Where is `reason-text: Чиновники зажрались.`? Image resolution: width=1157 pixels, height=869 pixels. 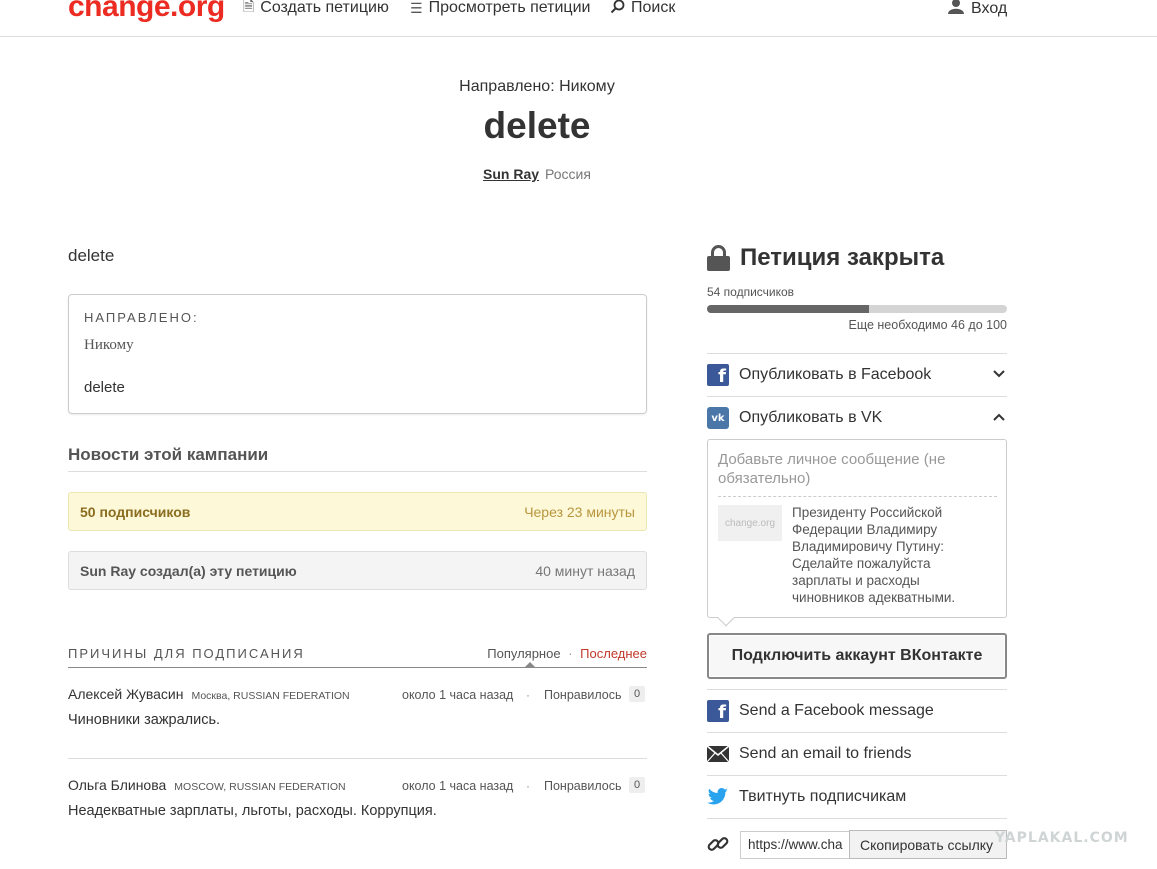
reason-text: Чиновники зажрались. is located at coordinates (144, 720).